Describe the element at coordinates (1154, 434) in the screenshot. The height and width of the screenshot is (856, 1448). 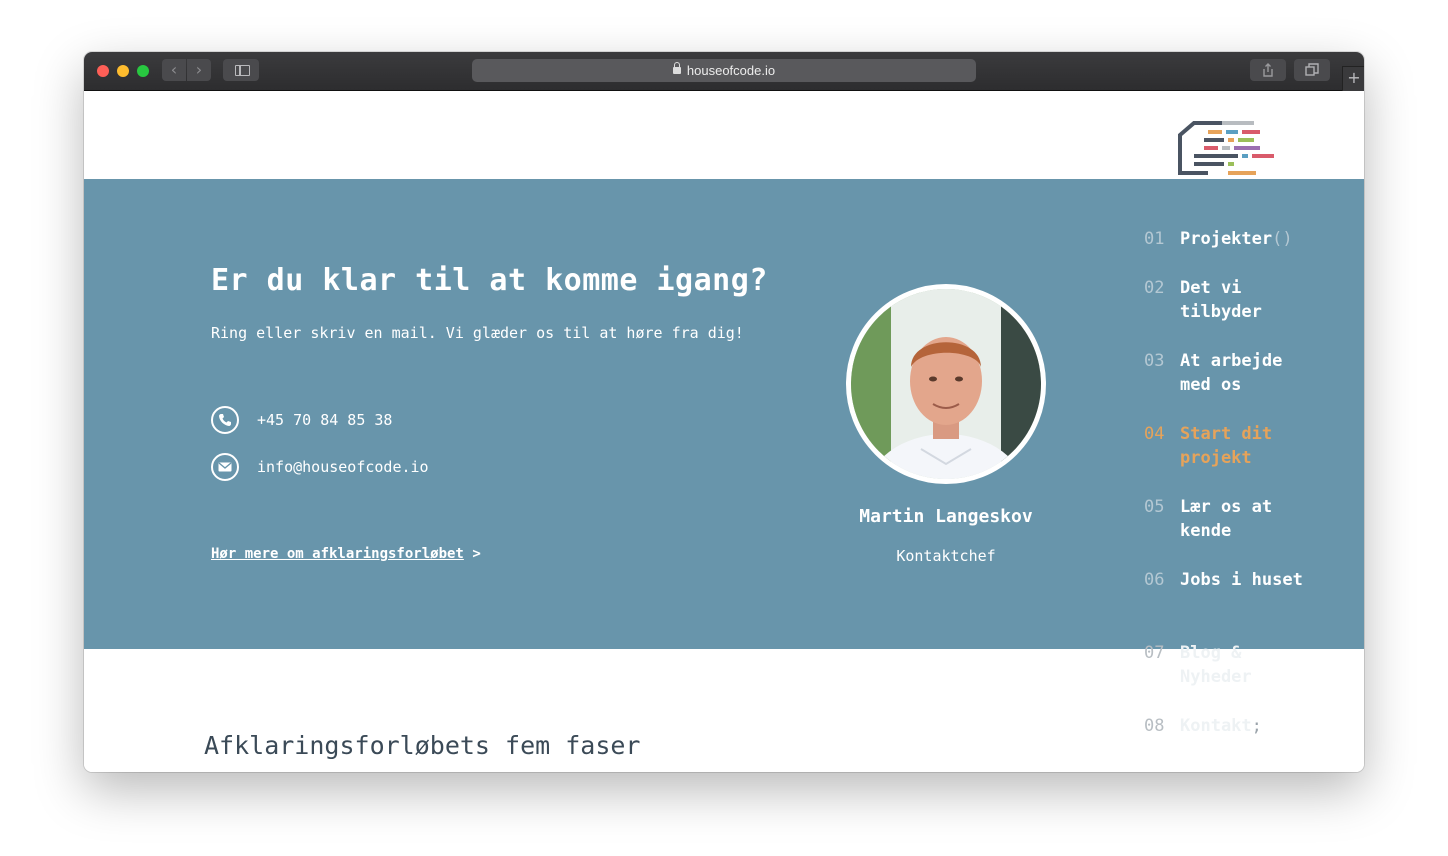
I see `nav-number: 04` at that location.